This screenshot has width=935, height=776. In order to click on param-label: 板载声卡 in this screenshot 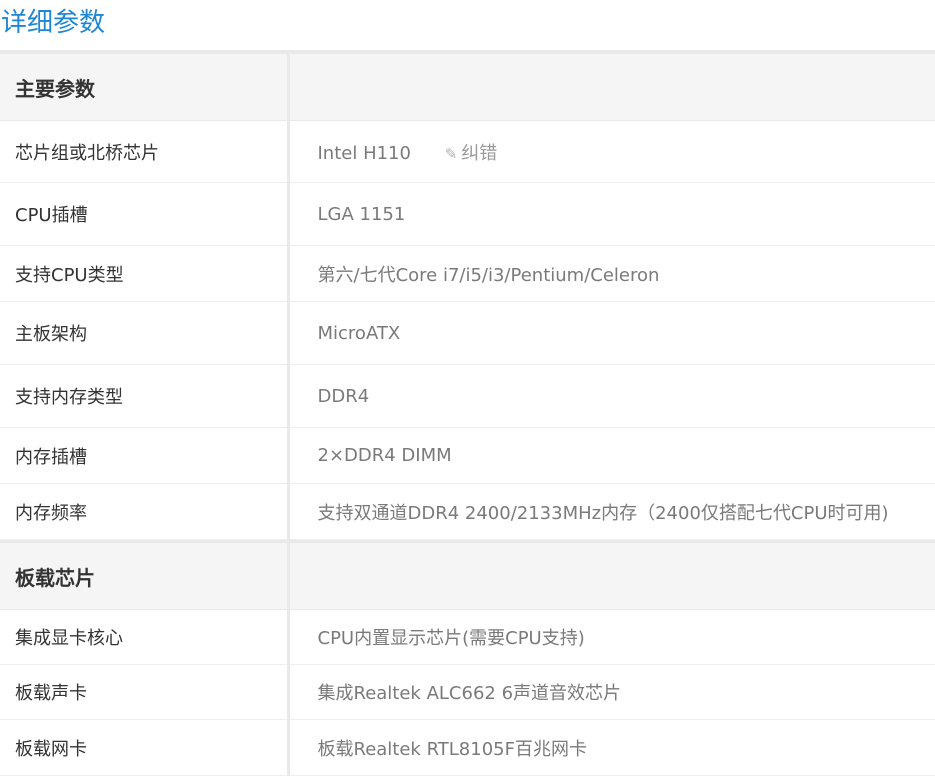, I will do `click(145, 692)`.